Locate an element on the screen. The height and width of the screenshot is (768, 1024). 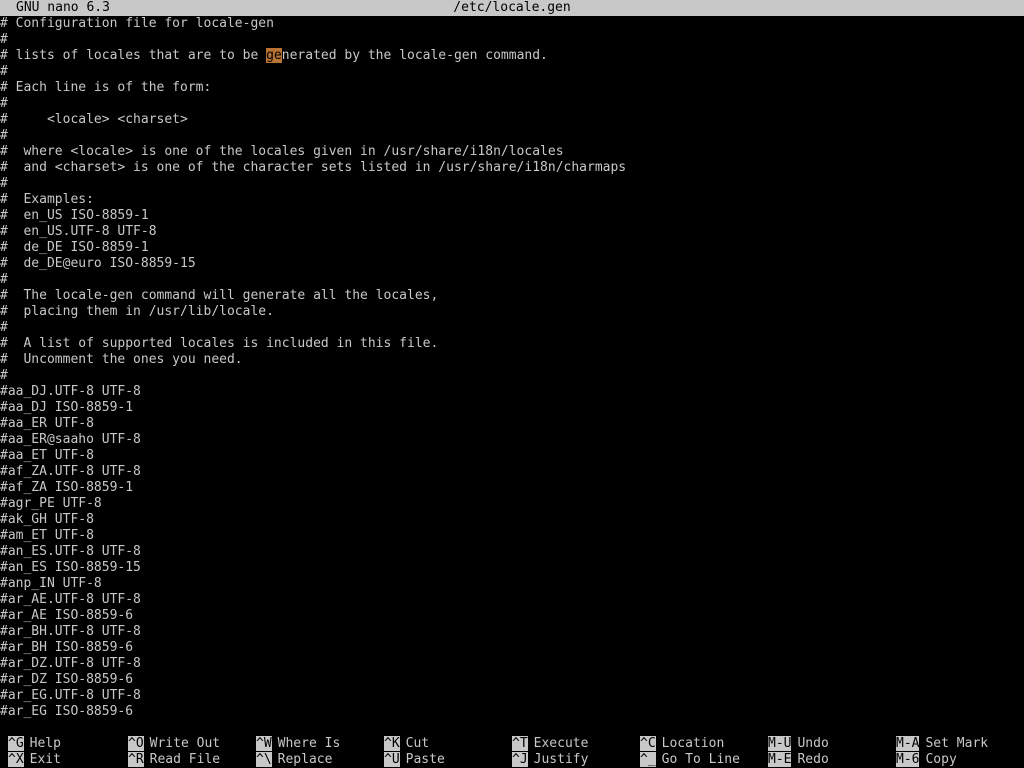
shortcut-label: Redo is located at coordinates (813, 759).